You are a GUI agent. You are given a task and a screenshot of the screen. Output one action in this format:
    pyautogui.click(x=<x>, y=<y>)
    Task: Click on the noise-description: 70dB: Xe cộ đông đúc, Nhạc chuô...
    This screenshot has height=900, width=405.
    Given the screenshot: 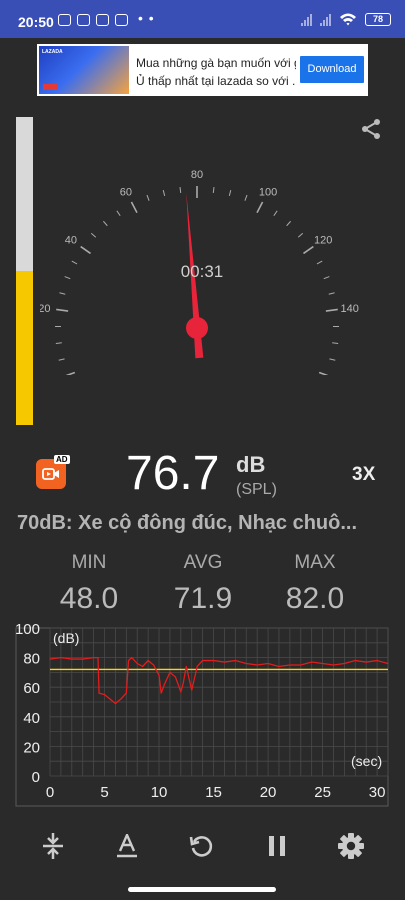 What is the action you would take?
    pyautogui.click(x=187, y=523)
    